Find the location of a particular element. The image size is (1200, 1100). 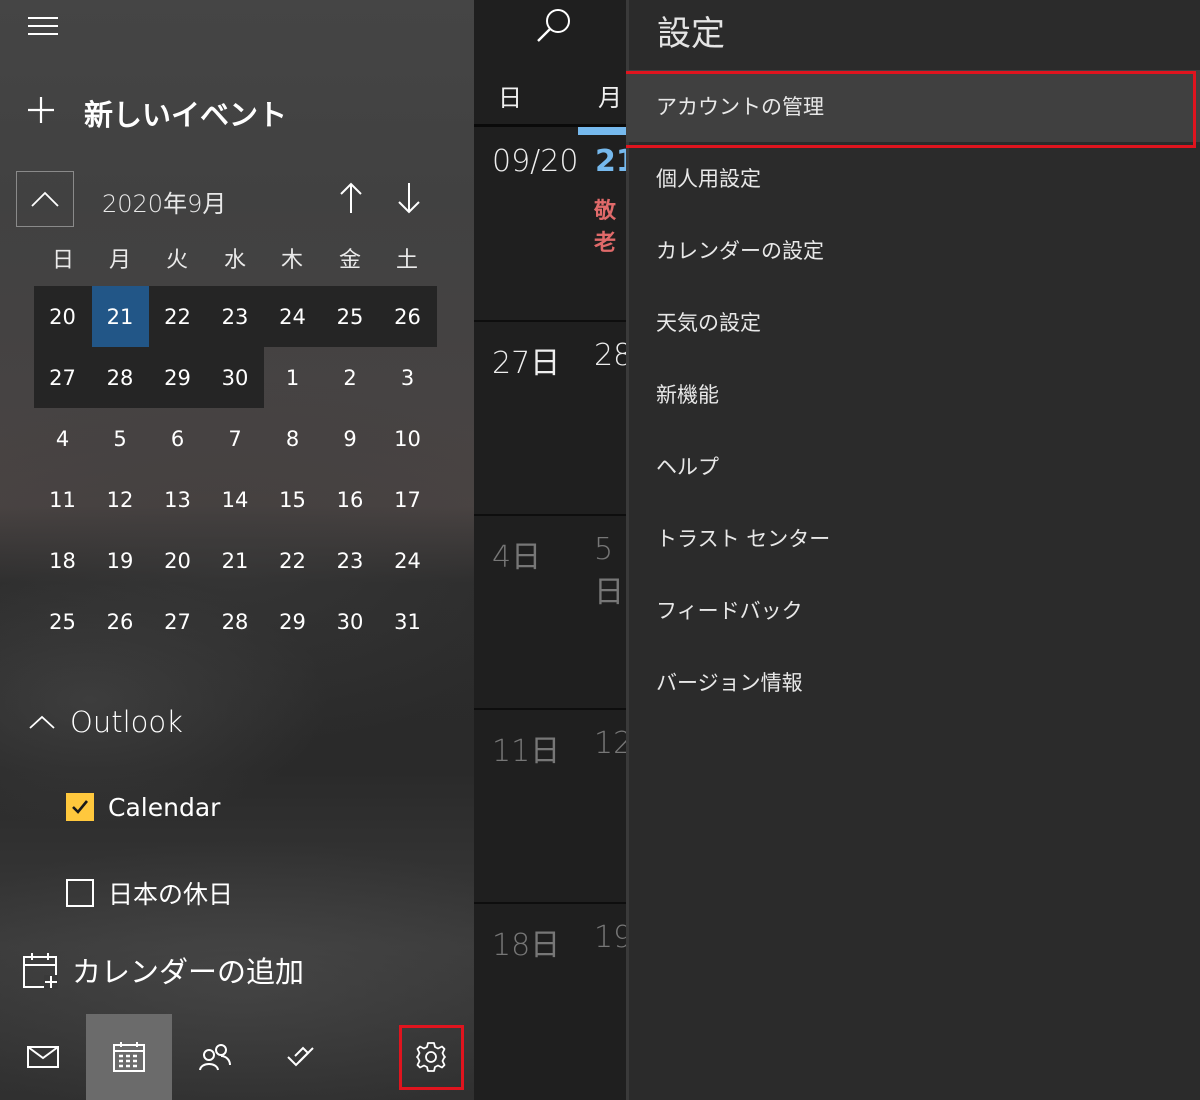

new-event-label: 新しいイベント is located at coordinates (186, 115).